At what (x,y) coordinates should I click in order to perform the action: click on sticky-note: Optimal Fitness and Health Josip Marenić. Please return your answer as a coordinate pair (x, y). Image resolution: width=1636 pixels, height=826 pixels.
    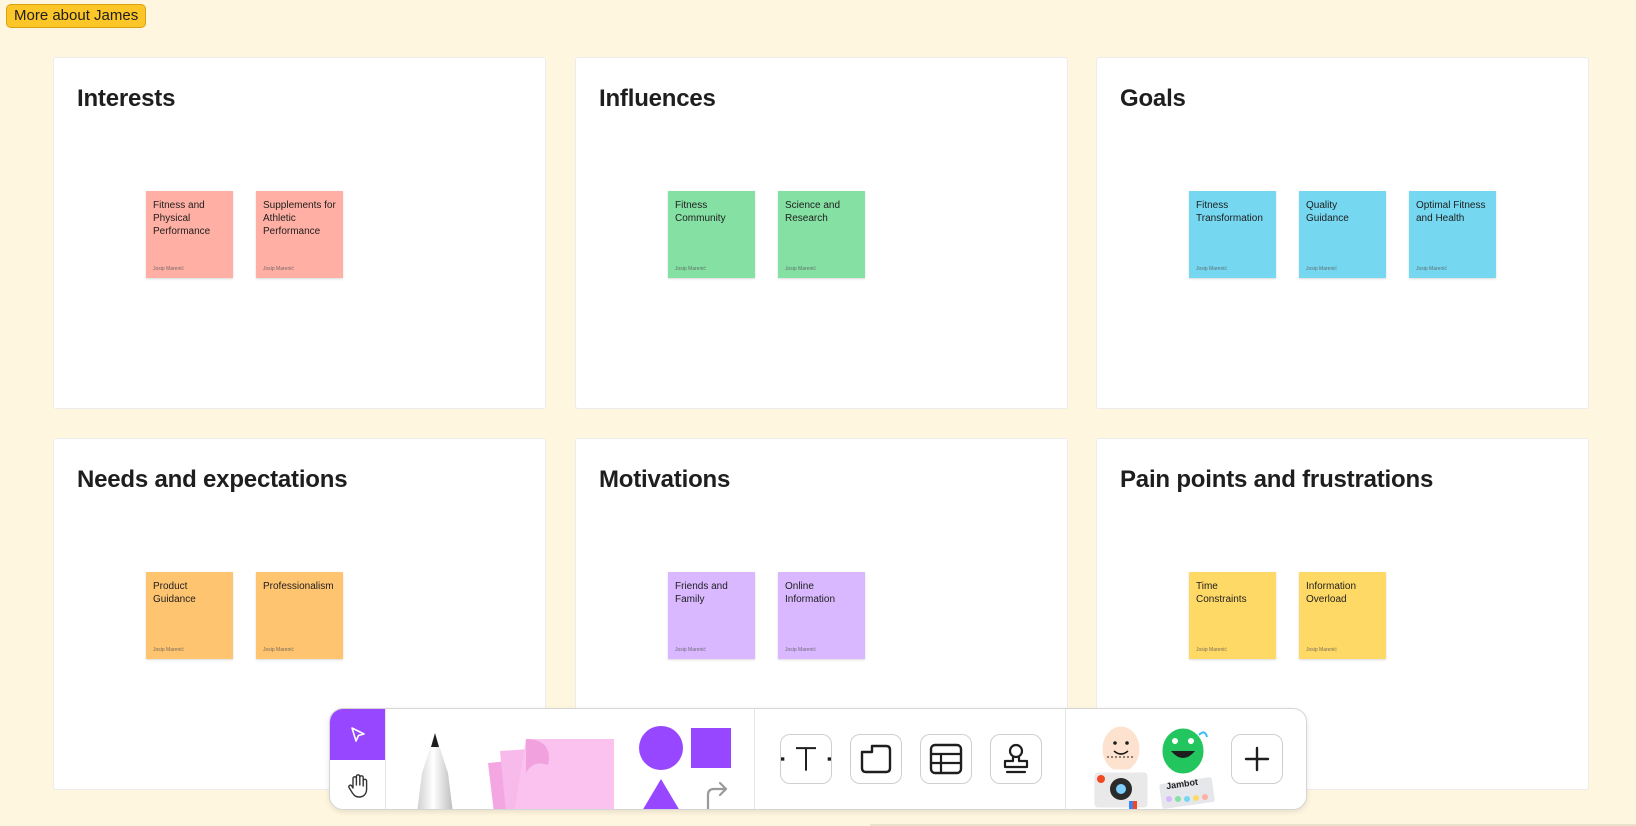
    Looking at the image, I should click on (1452, 234).